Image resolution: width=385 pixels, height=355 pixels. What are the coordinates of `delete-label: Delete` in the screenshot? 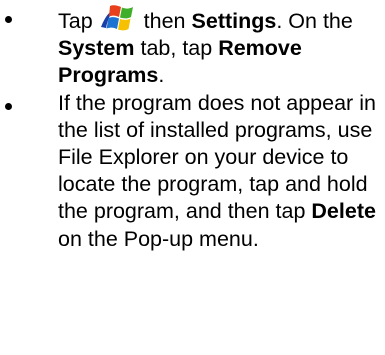 It's located at (343, 211).